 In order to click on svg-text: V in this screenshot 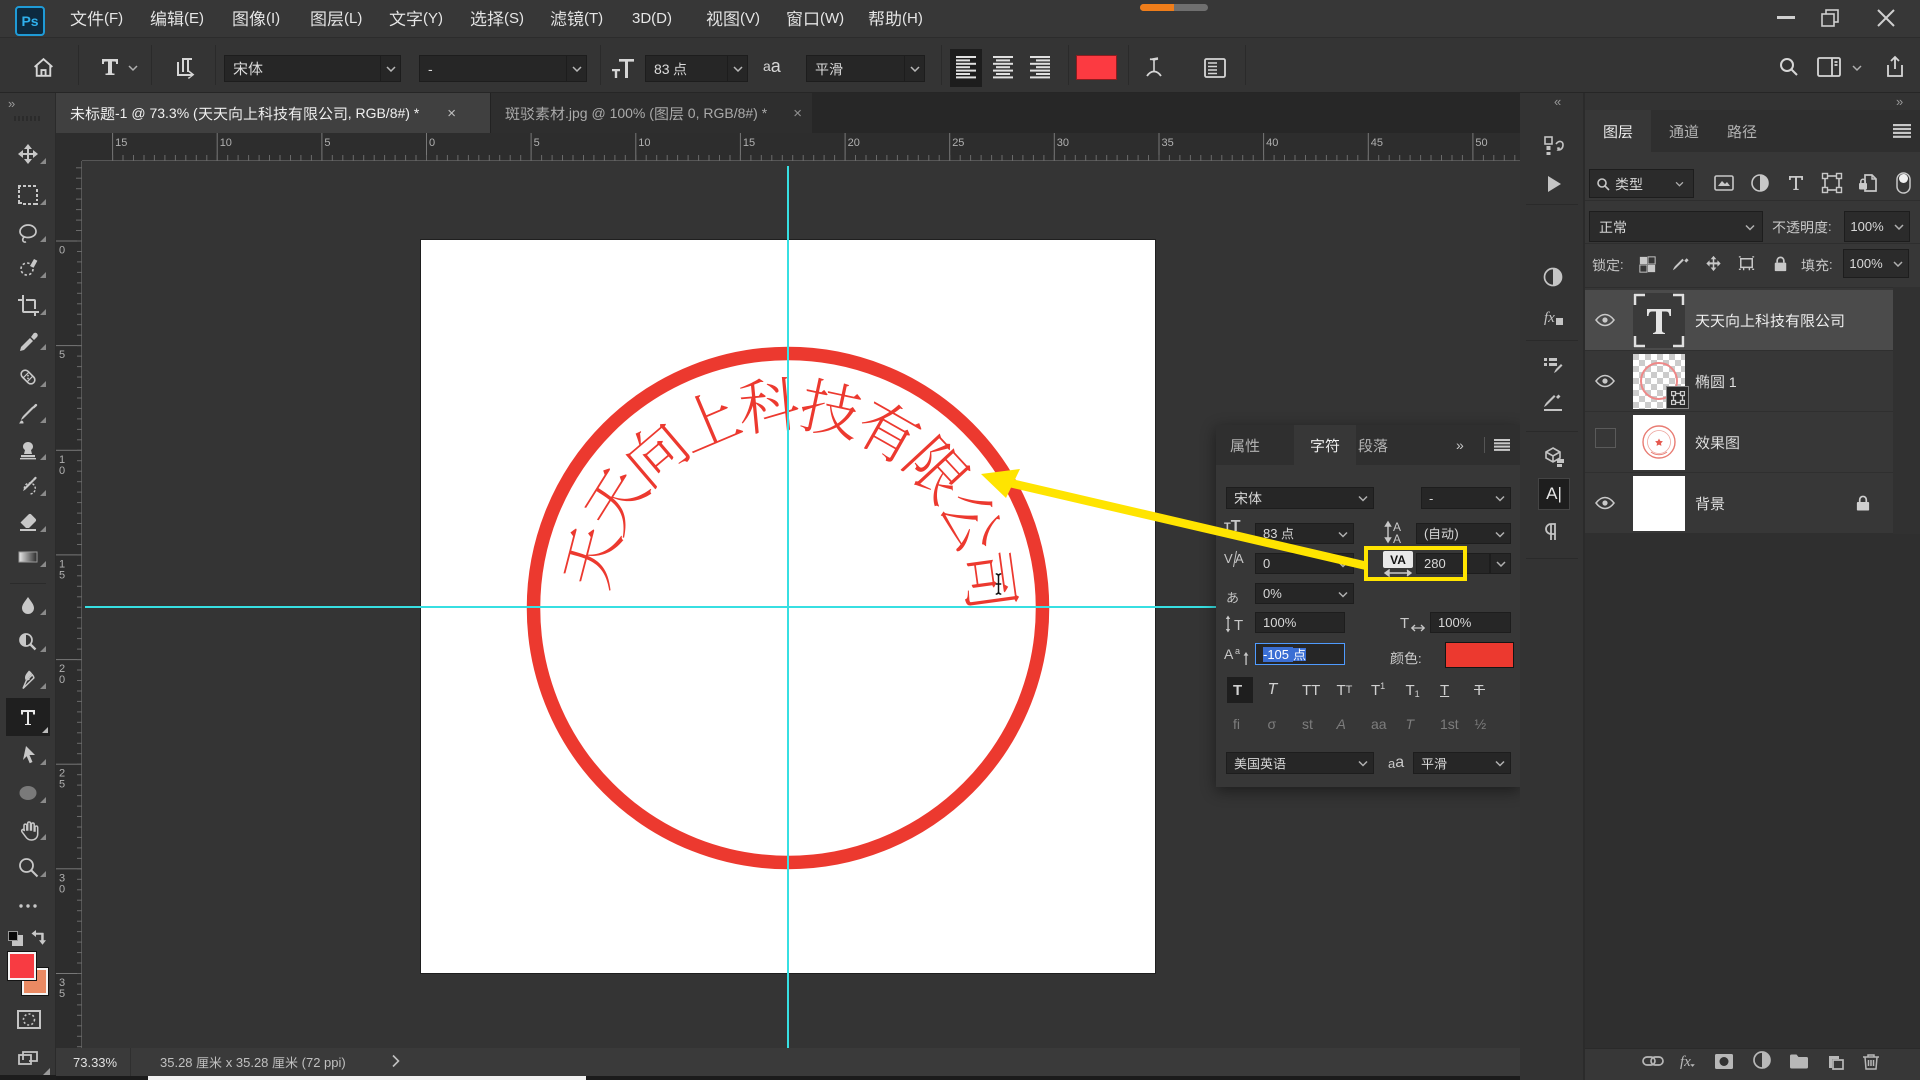, I will do `click(1228, 558)`.